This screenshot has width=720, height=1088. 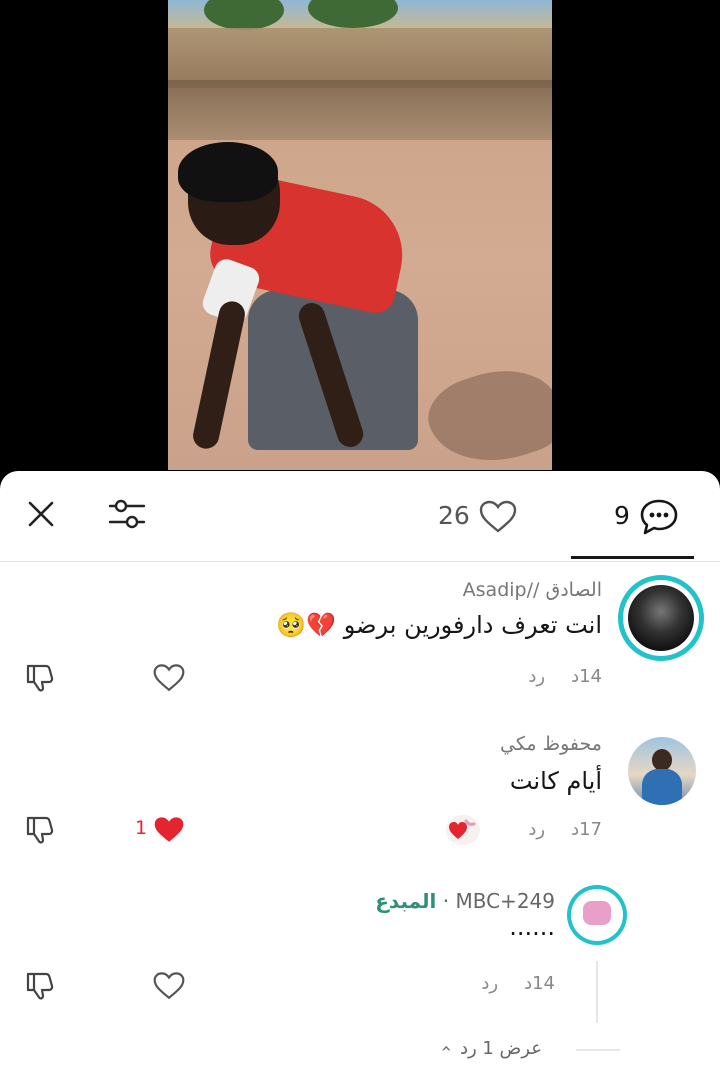 I want to click on view-replies-label: عرض 1 رد, so click(x=500, y=1048).